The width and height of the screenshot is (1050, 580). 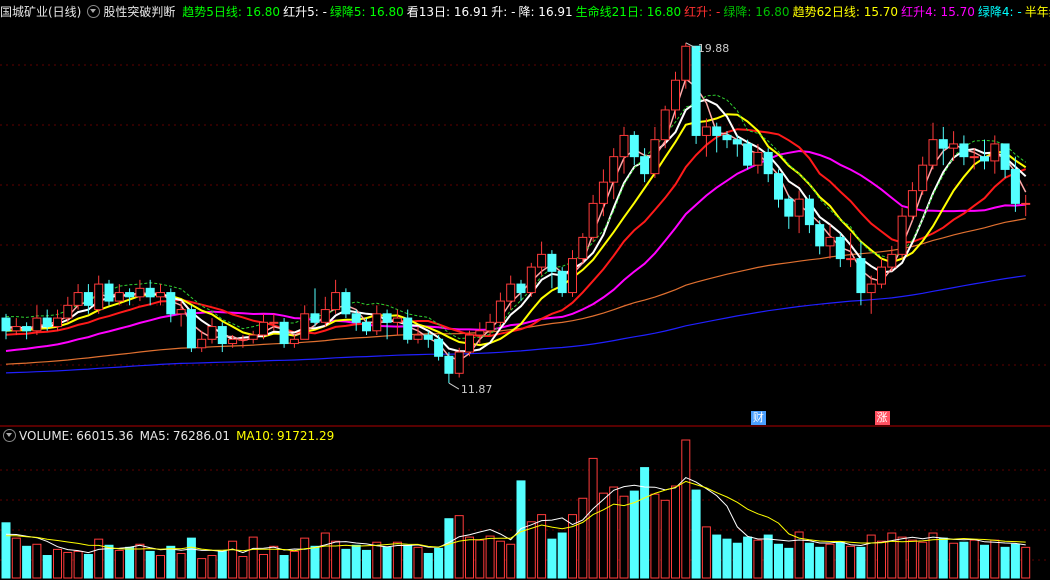 I want to click on ma5-value: 76286.01, so click(x=201, y=436).